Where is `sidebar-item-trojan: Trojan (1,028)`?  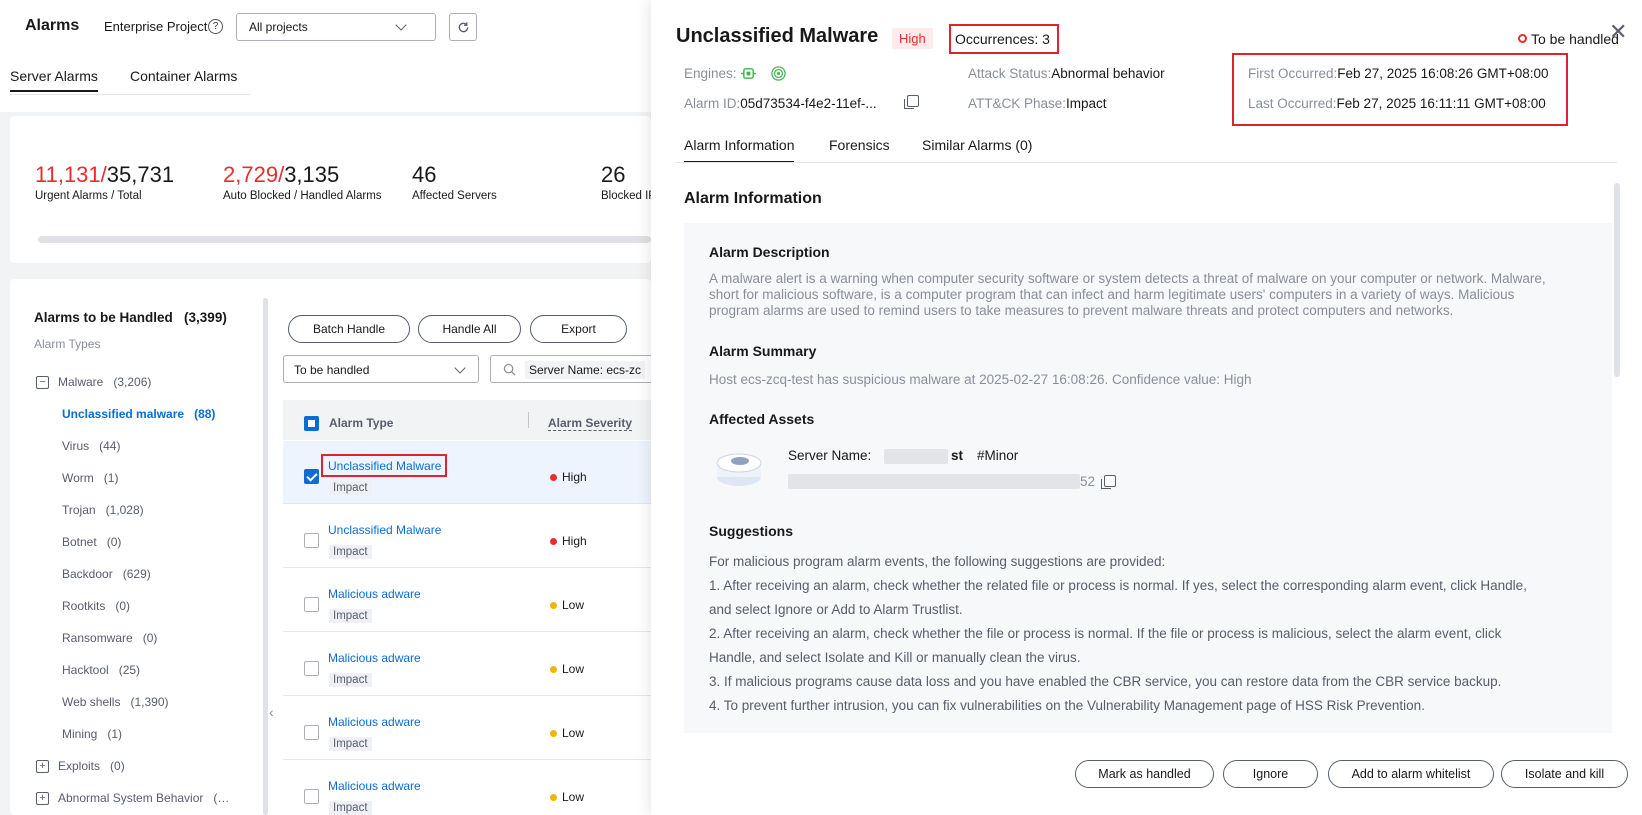
sidebar-item-trojan: Trojan (1,028) is located at coordinates (103, 510).